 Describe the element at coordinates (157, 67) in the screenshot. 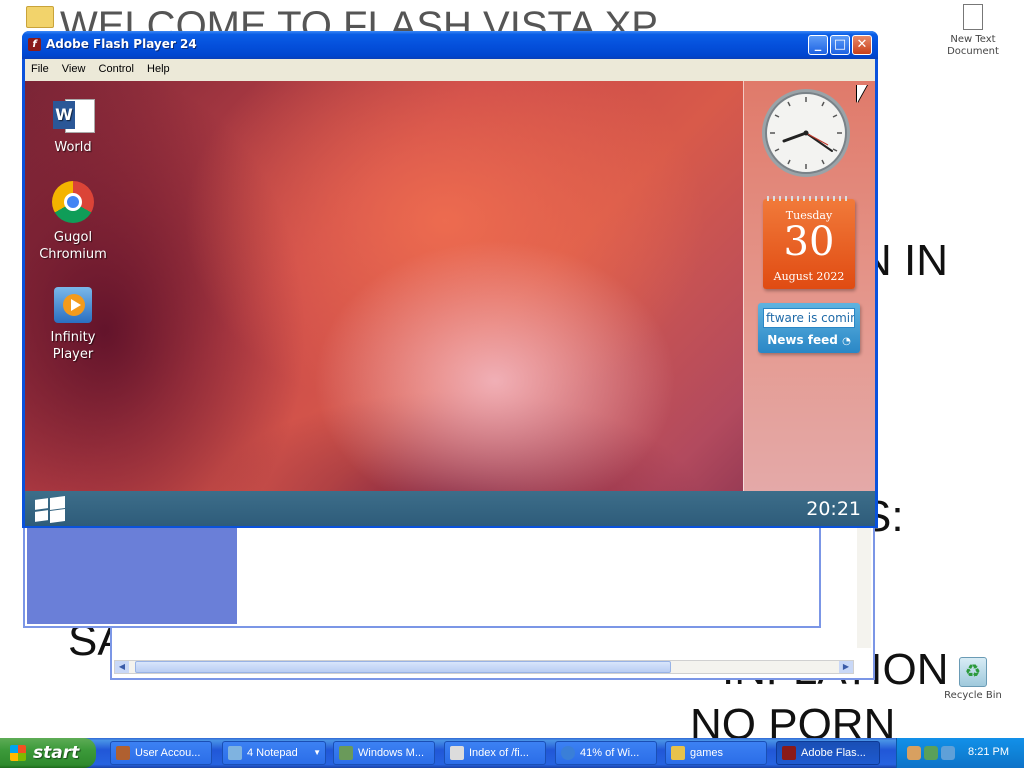

I see `menu-help: Help` at that location.